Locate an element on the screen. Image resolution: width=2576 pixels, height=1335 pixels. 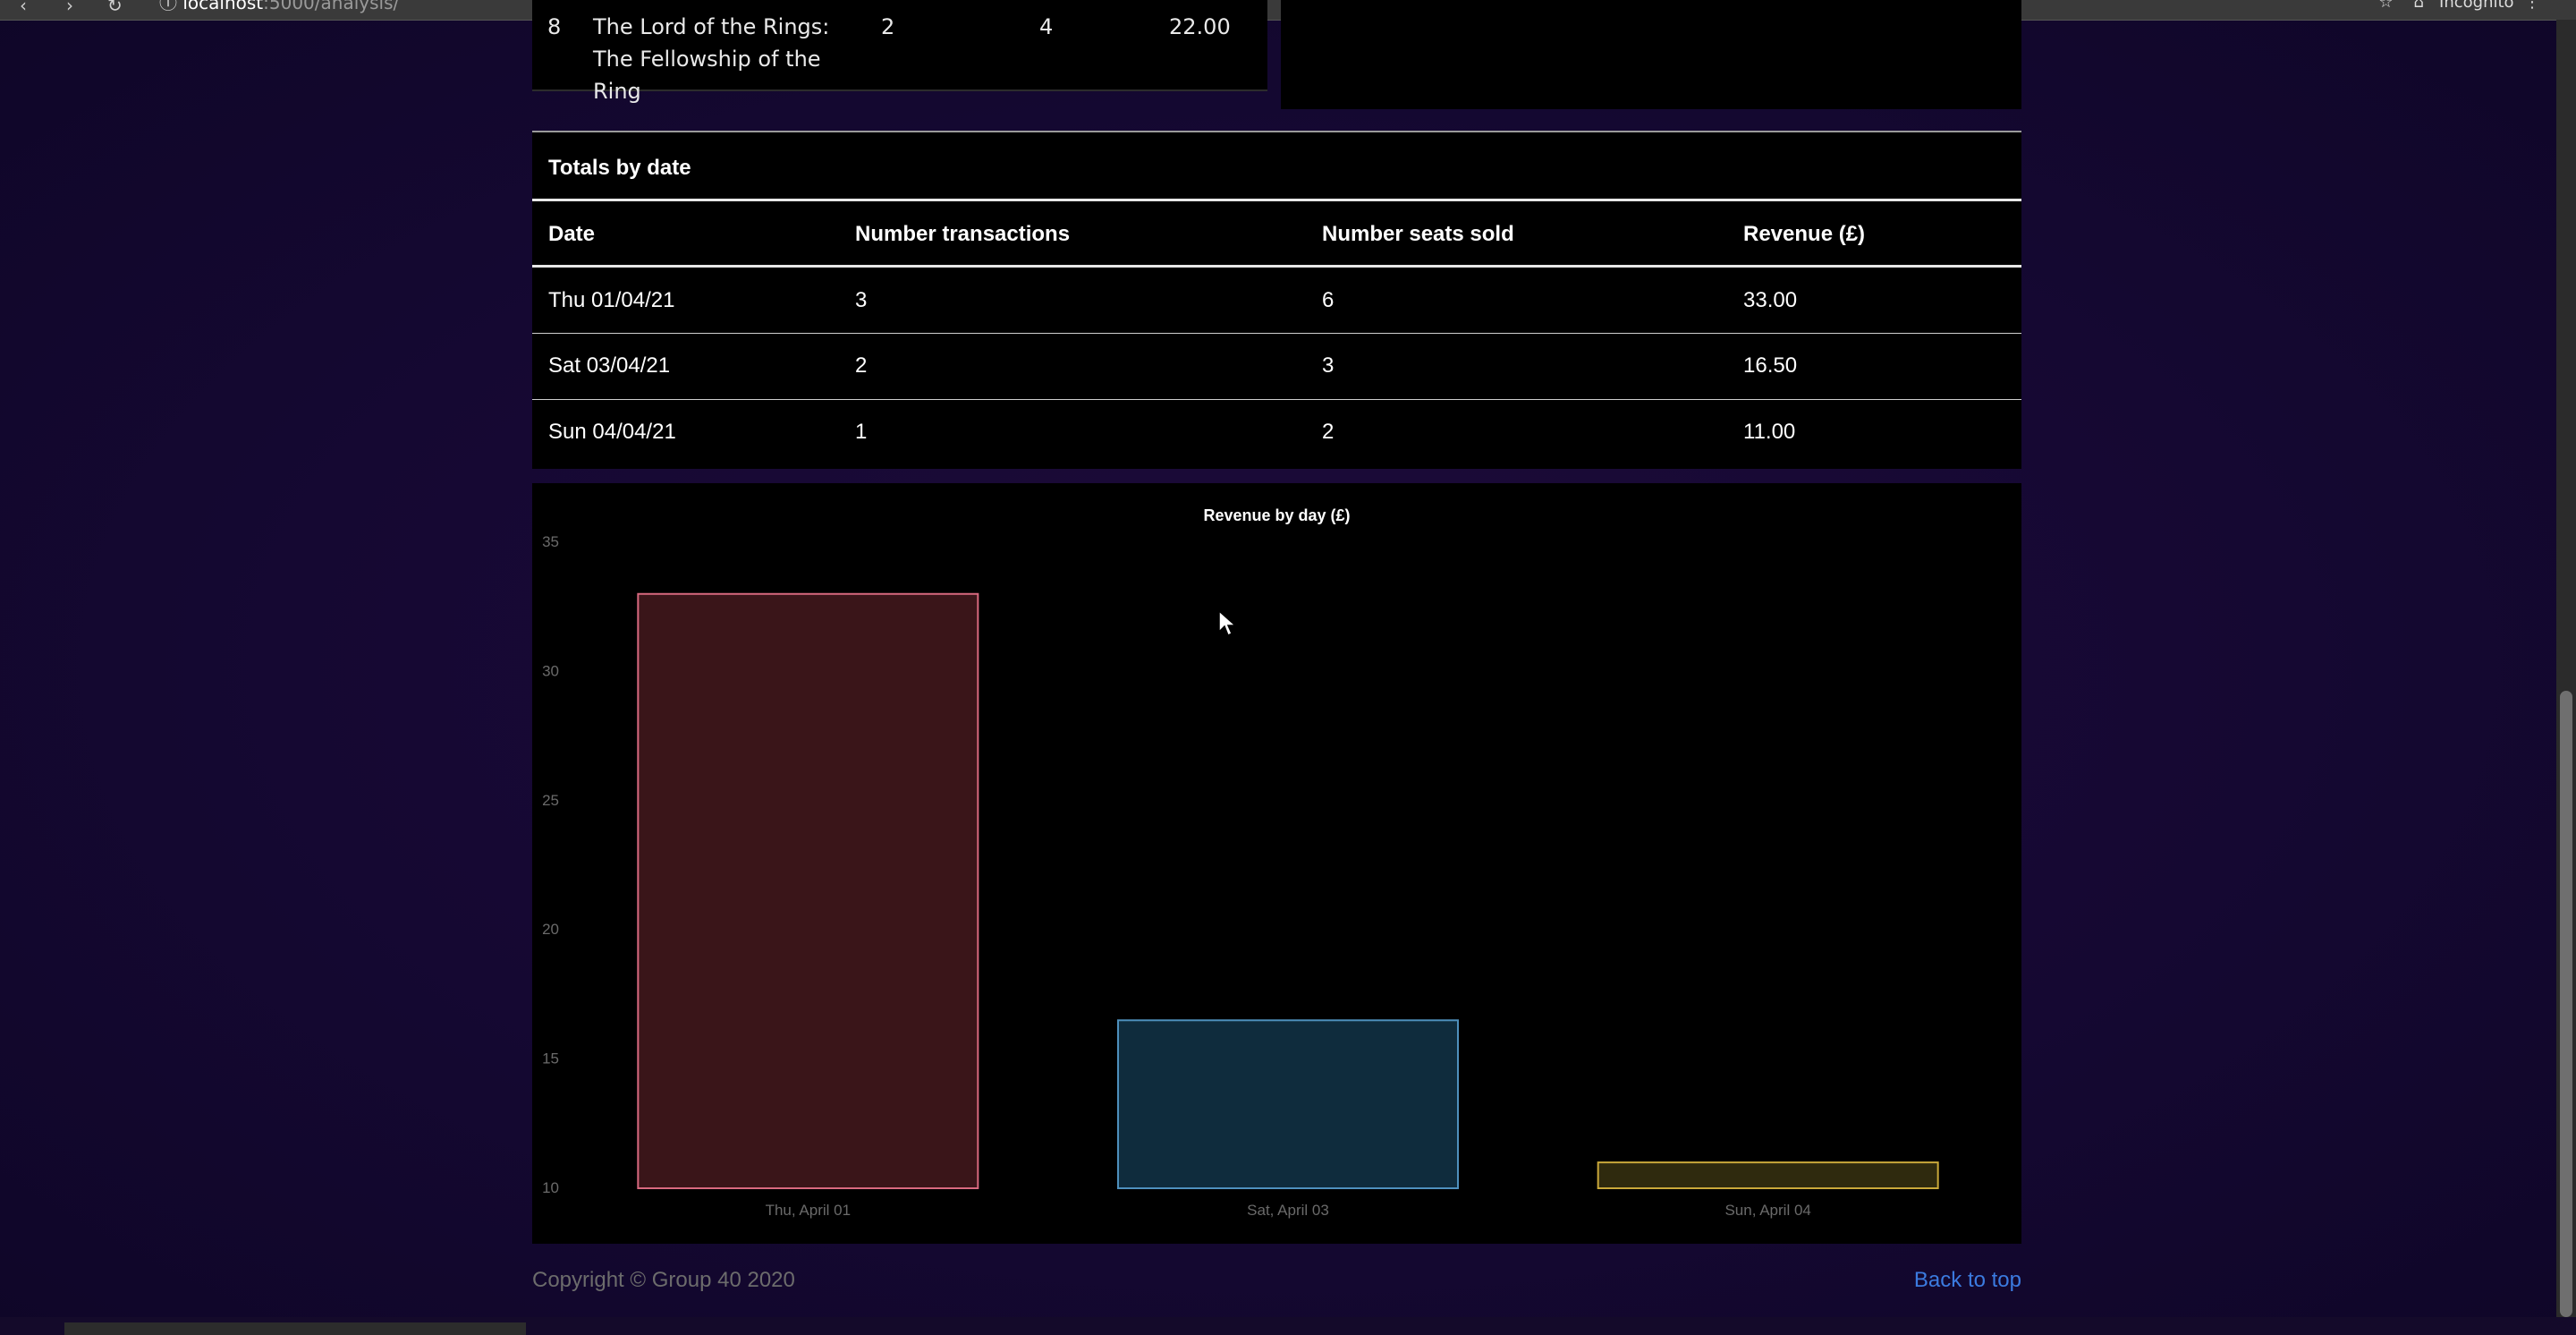
url-host: localhost is located at coordinates (223, 6).